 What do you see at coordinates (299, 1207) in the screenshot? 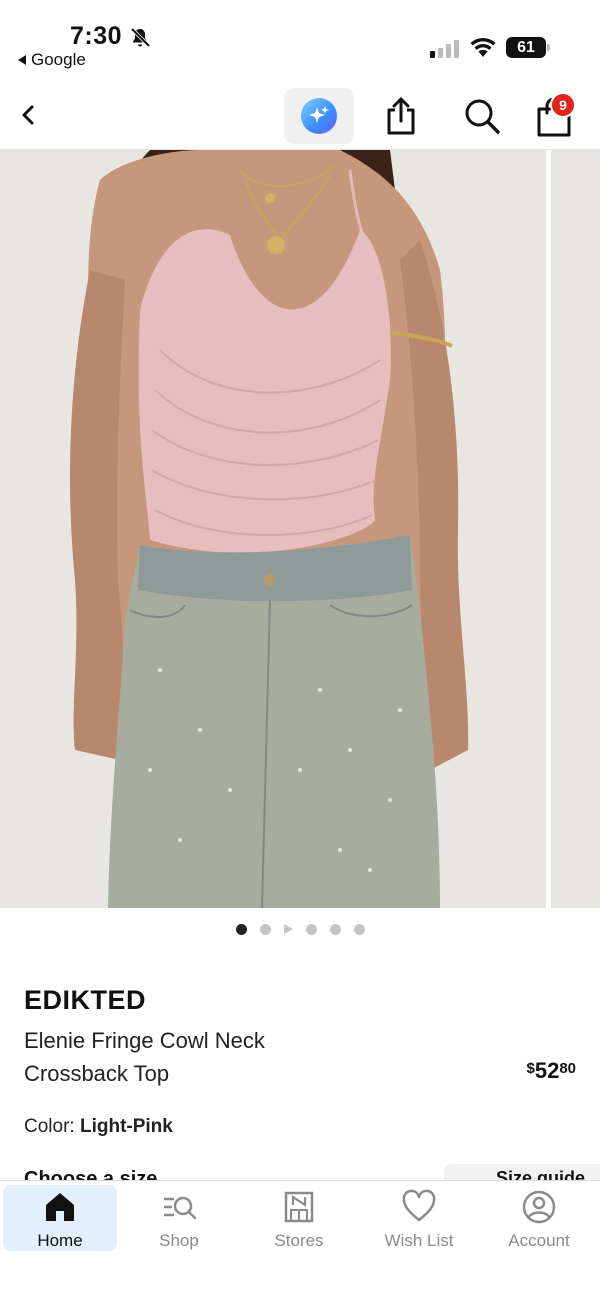
I see `store-icon` at bounding box center [299, 1207].